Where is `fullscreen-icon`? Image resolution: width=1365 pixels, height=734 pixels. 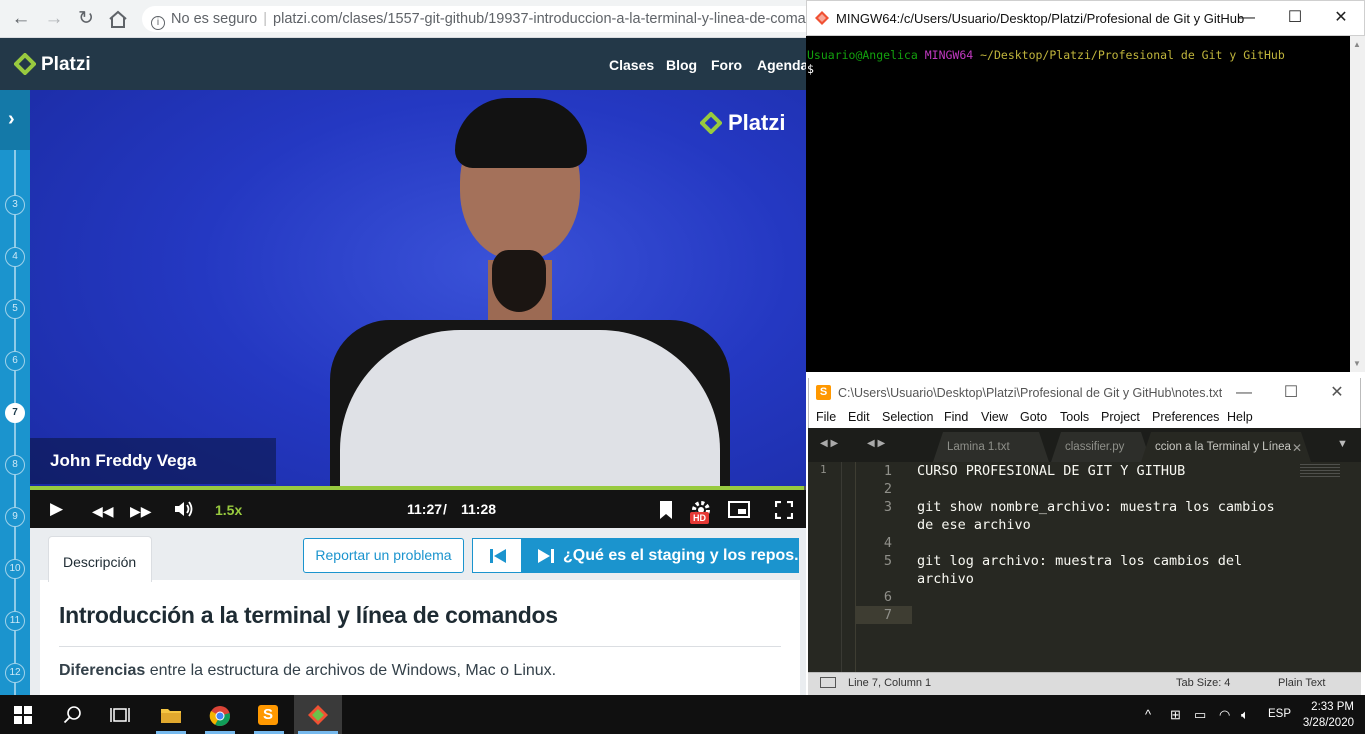
fullscreen-icon is located at coordinates (784, 510).